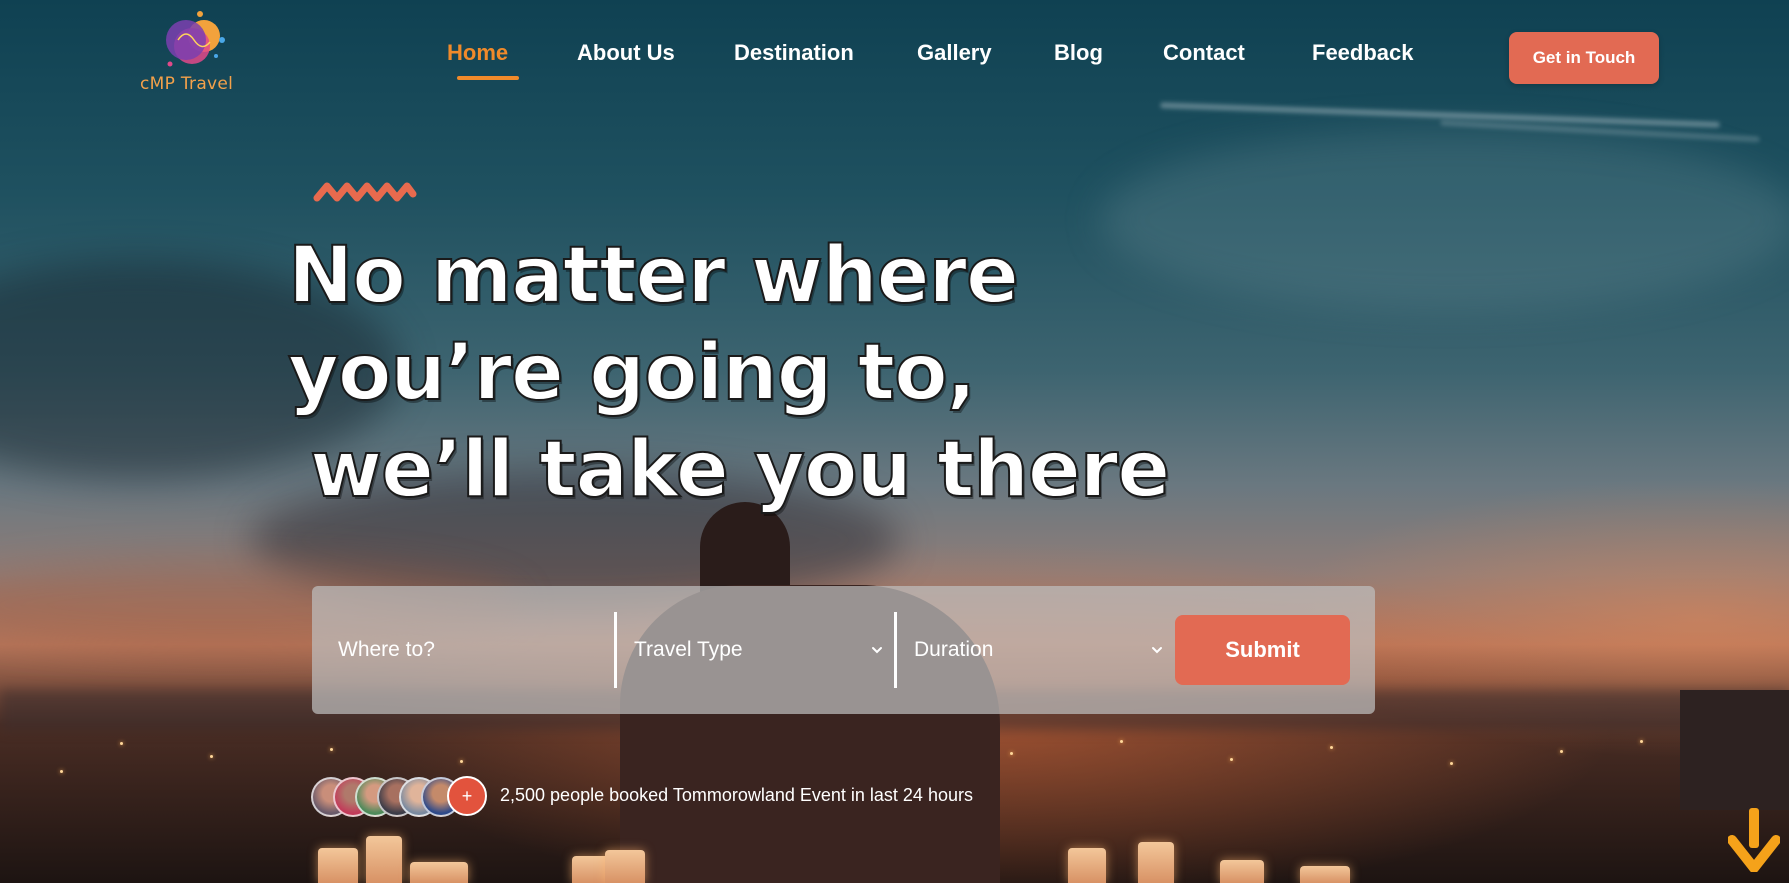 The height and width of the screenshot is (883, 1789). I want to click on nav-item-gallery: Gallery, so click(985, 60).